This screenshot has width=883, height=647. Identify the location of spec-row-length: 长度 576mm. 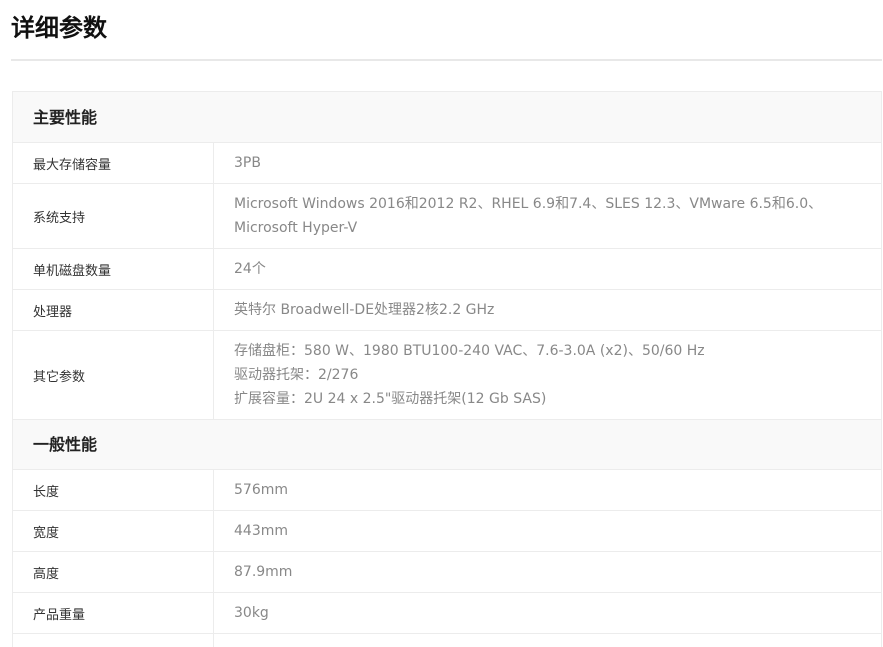
(447, 490).